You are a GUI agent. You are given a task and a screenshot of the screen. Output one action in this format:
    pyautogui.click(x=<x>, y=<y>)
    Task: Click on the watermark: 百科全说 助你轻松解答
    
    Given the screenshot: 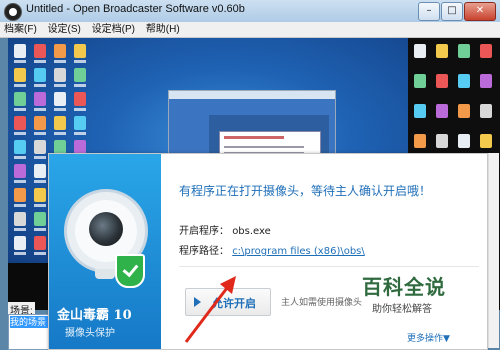 What is the action you would take?
    pyautogui.click(x=412, y=293)
    